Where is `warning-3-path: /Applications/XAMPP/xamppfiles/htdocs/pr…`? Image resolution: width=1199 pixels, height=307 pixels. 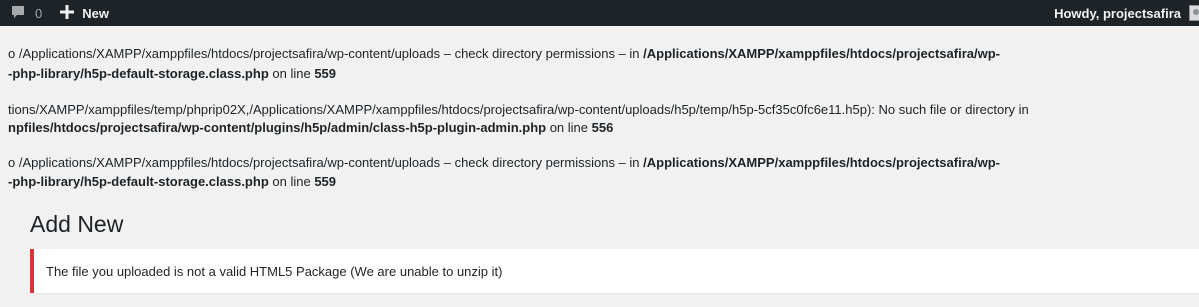 warning-3-path: /Applications/XAMPP/xamppfiles/htdocs/pr… is located at coordinates (821, 162).